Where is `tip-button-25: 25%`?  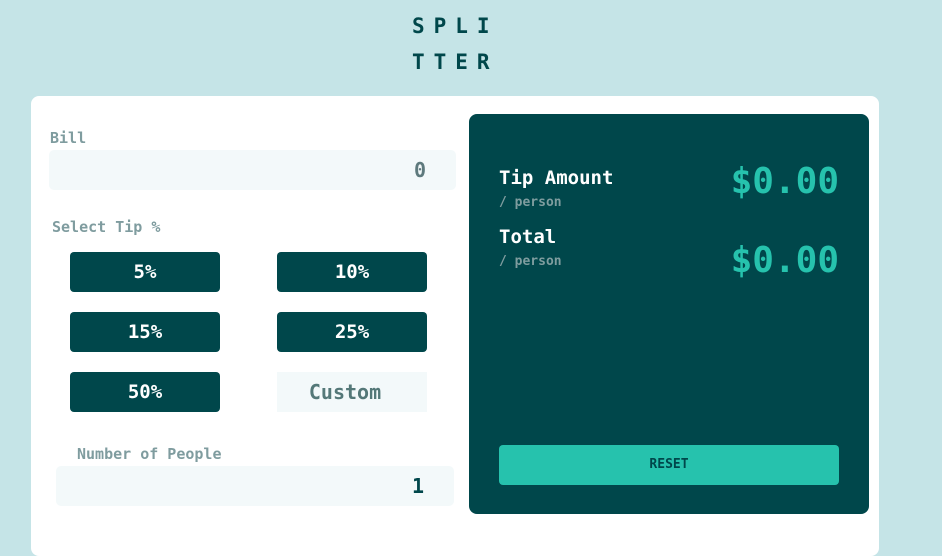 tip-button-25: 25% is located at coordinates (352, 332).